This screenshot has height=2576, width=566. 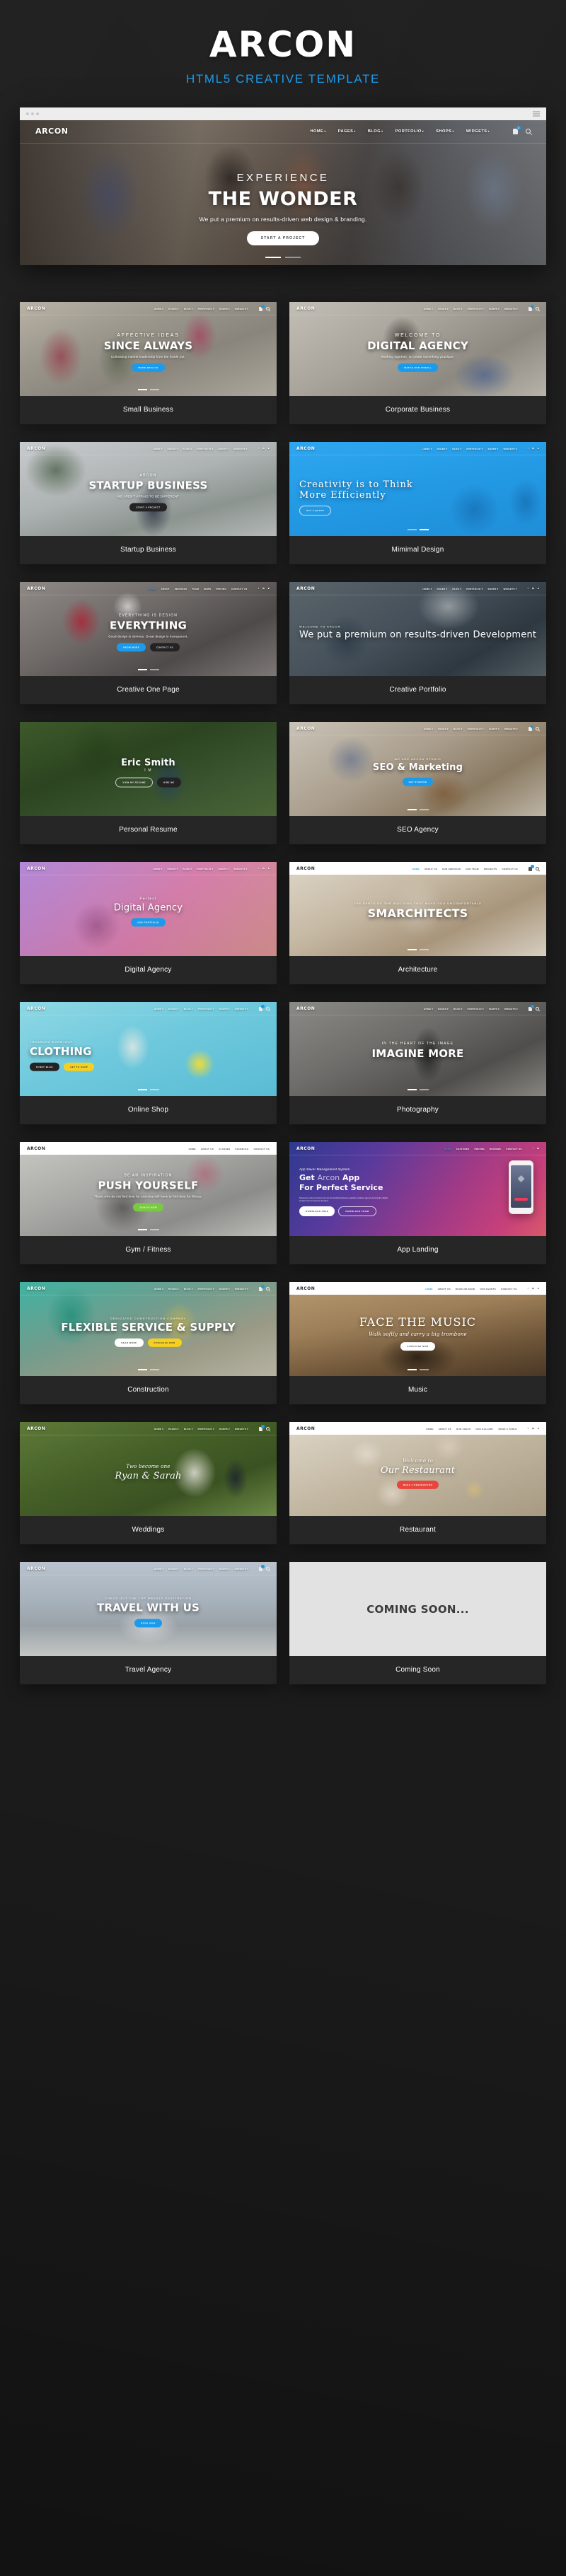 I want to click on demo-cta-button: JOIN US NOW, so click(x=148, y=1206).